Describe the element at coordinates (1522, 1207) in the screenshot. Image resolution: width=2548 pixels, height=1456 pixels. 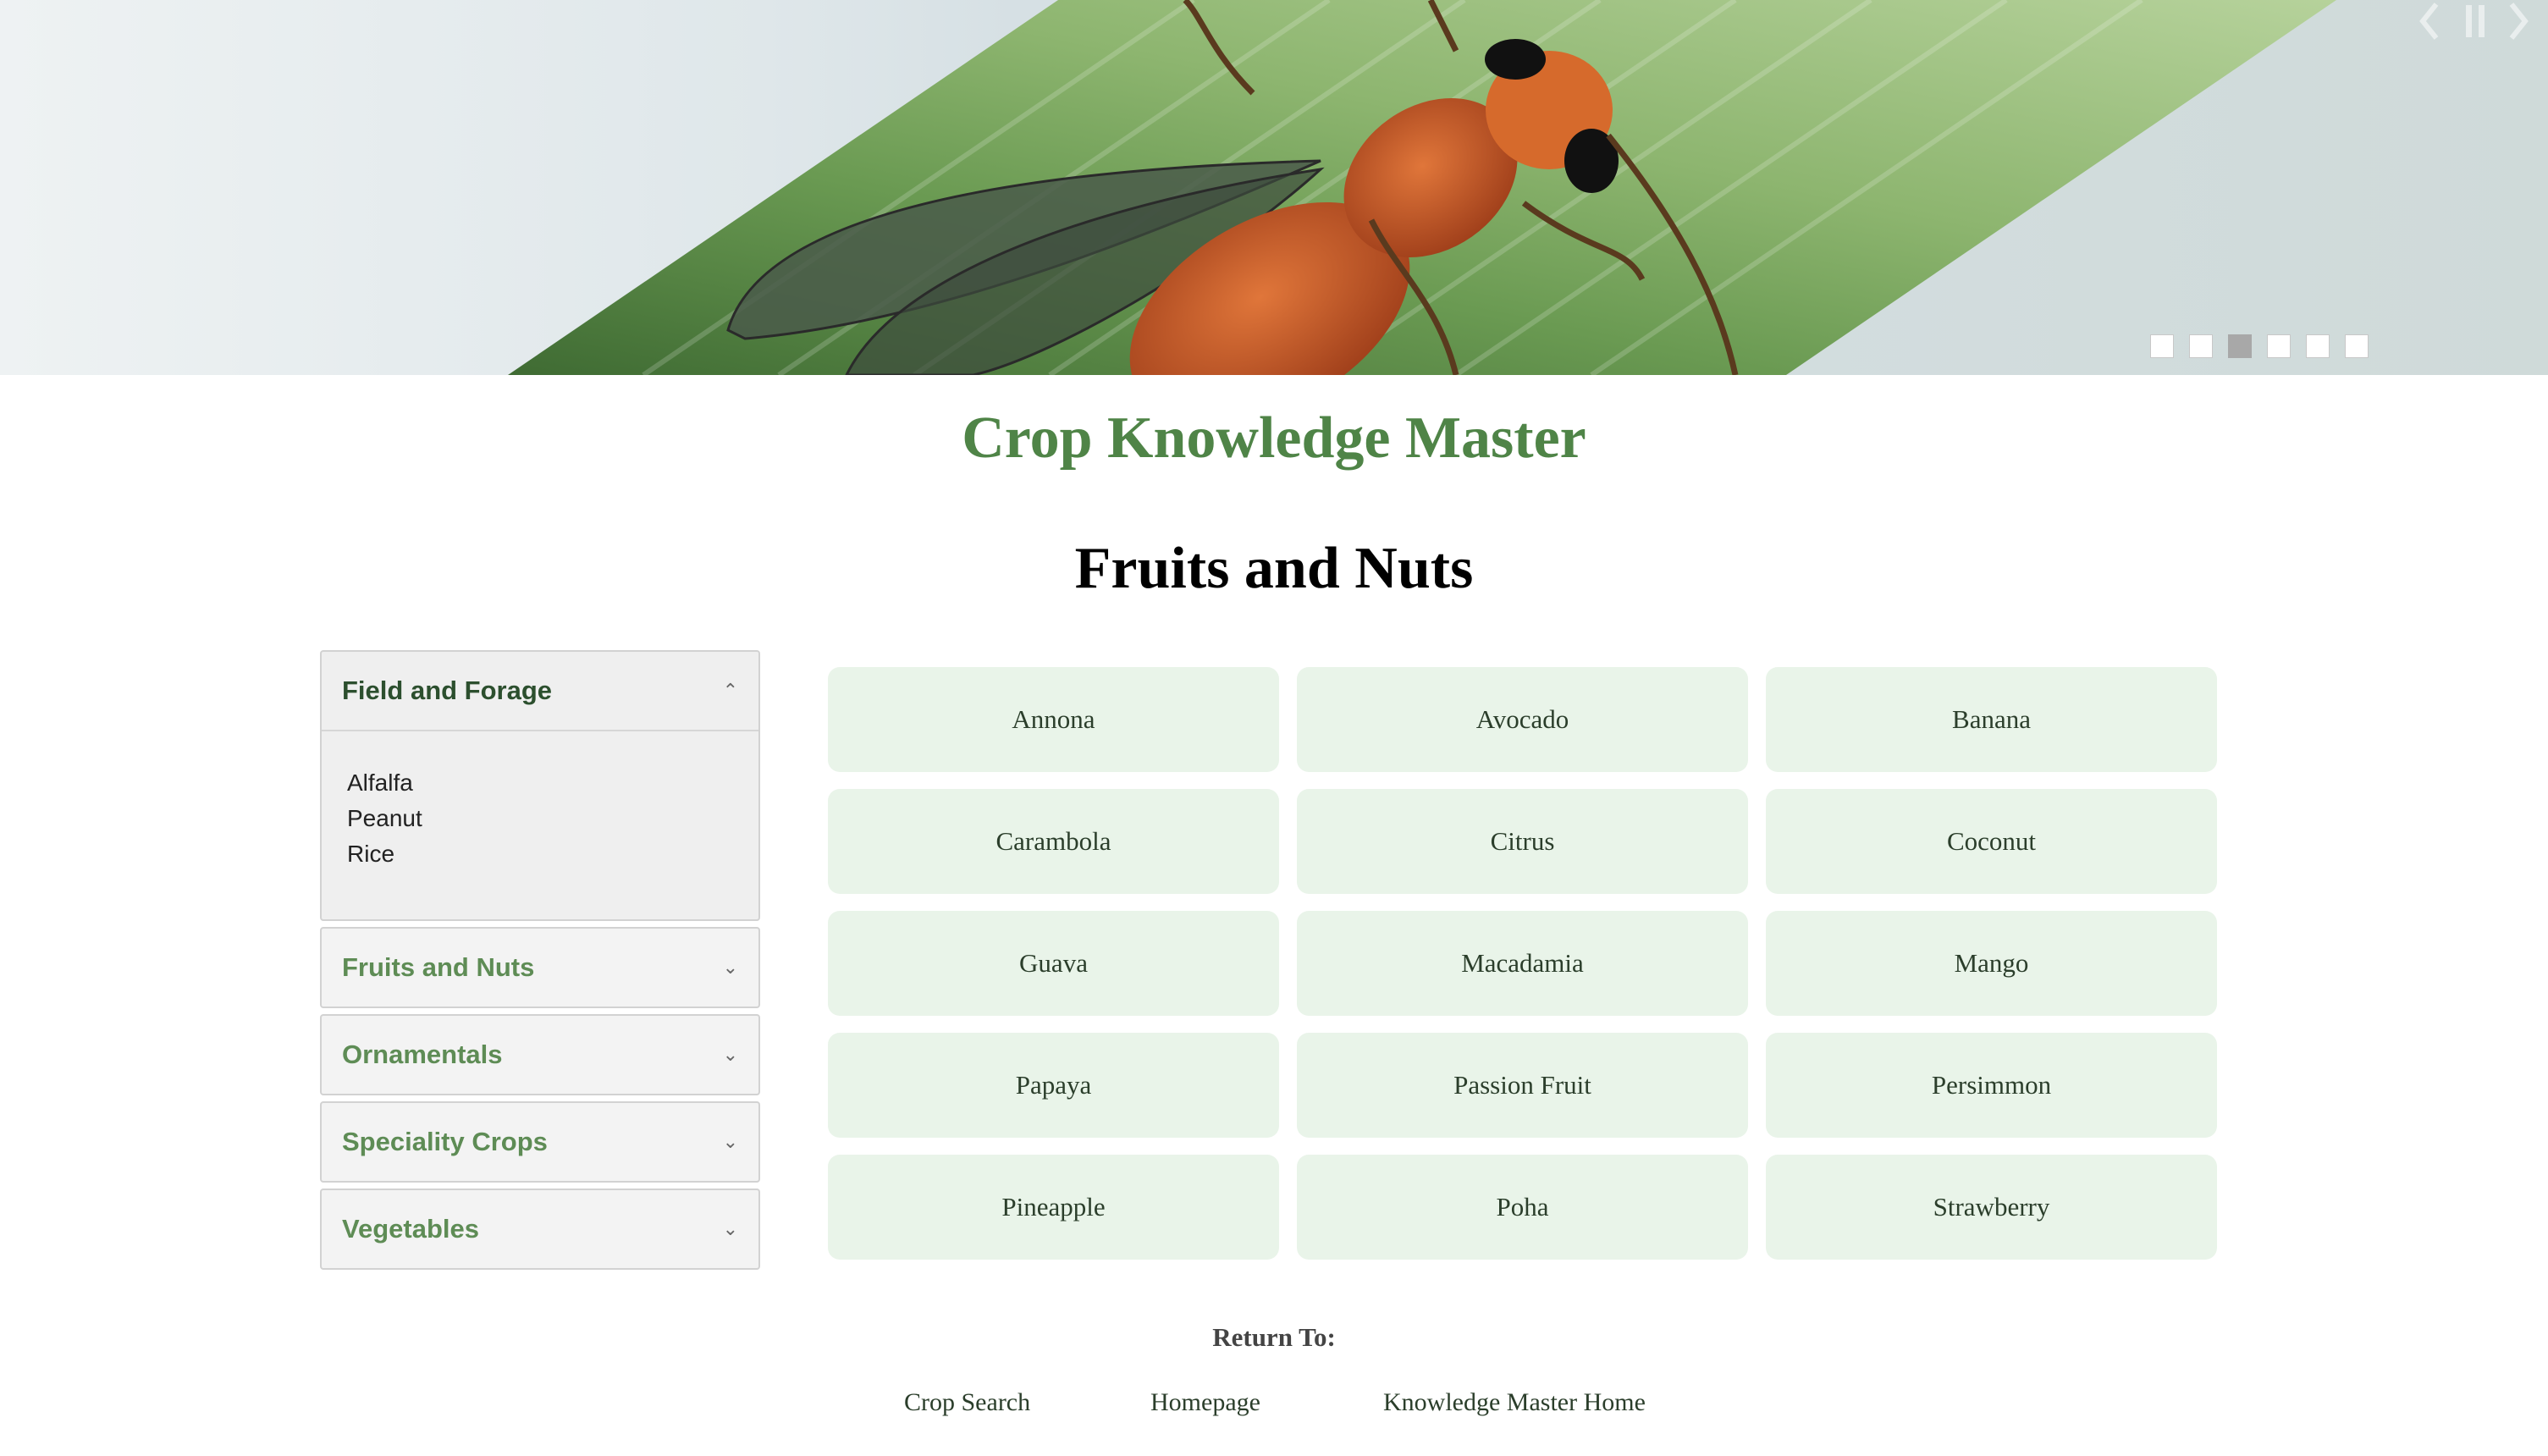
I see `crop-tile-poha: Poha` at that location.